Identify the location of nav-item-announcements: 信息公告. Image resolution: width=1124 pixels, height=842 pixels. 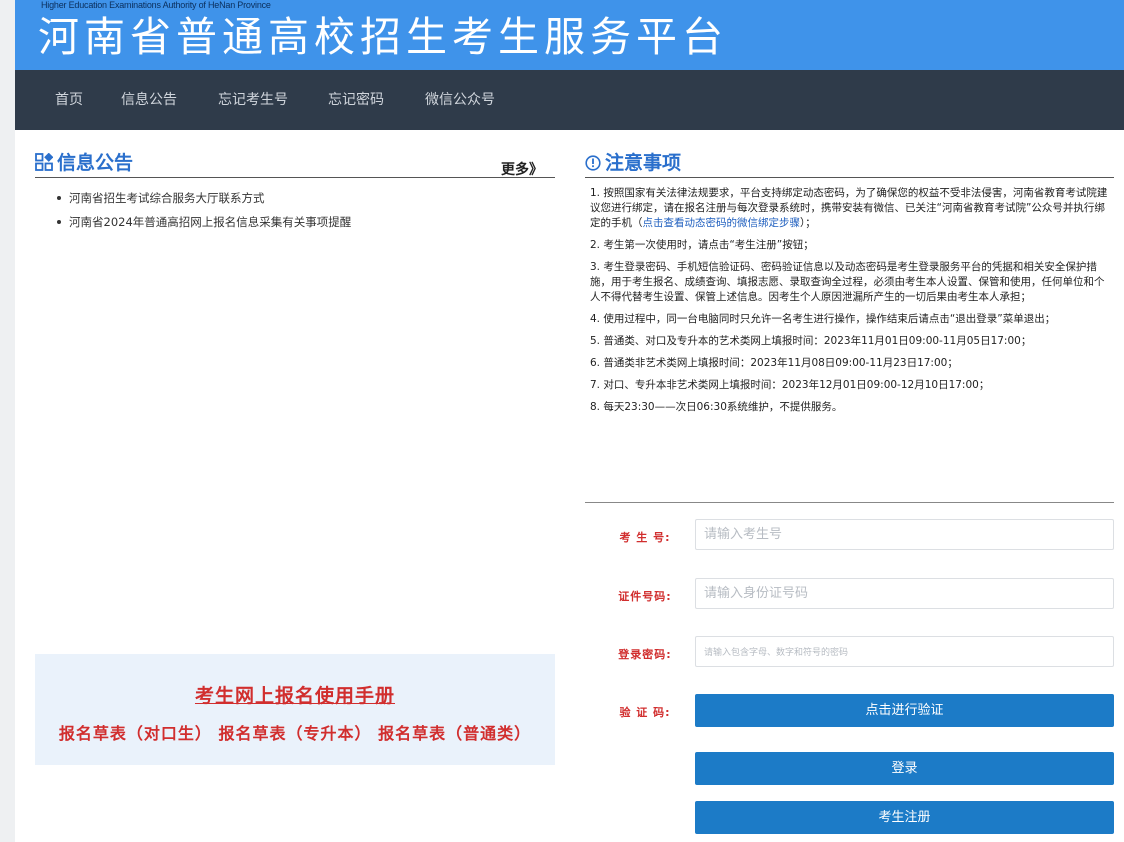
(149, 100).